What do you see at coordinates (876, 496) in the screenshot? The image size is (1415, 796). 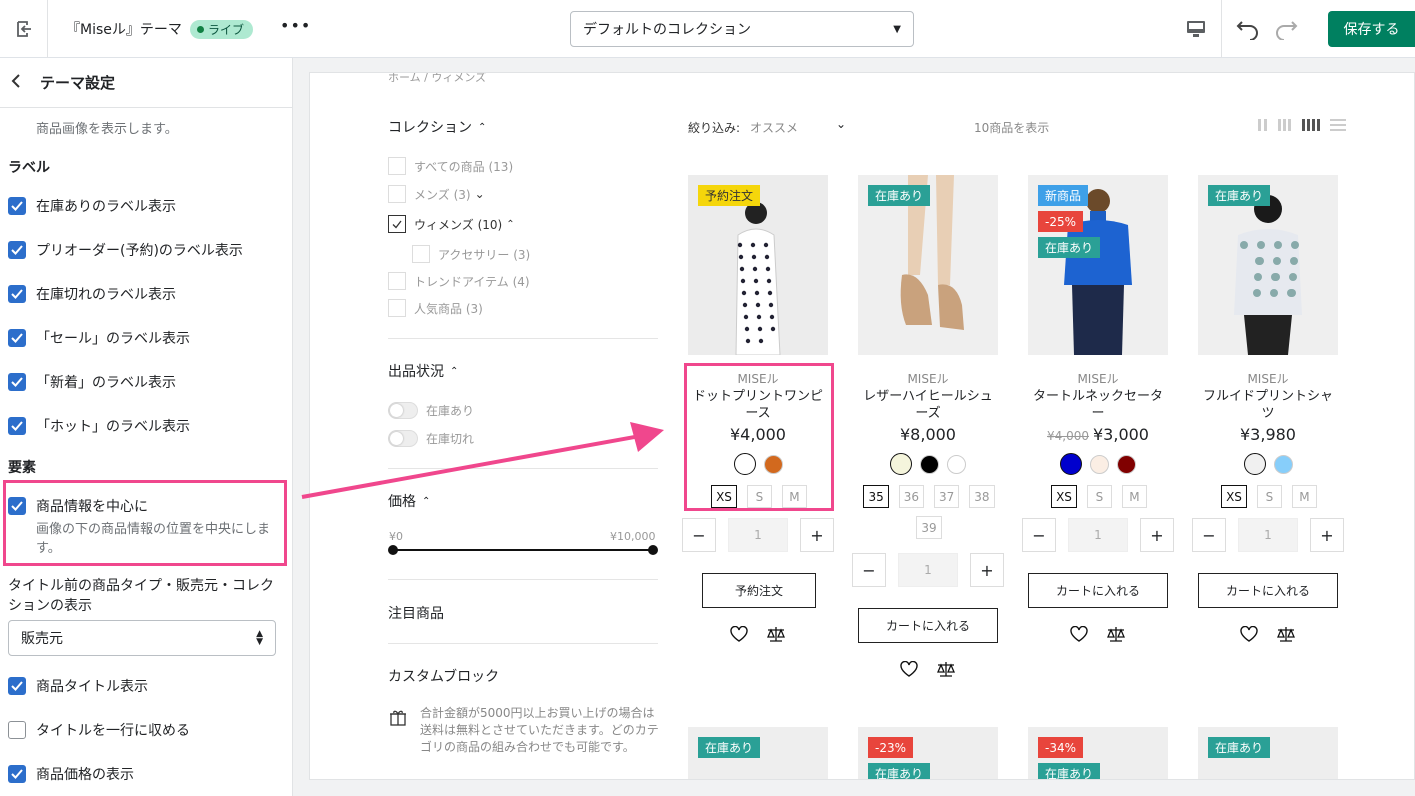 I see `size-option: 35` at bounding box center [876, 496].